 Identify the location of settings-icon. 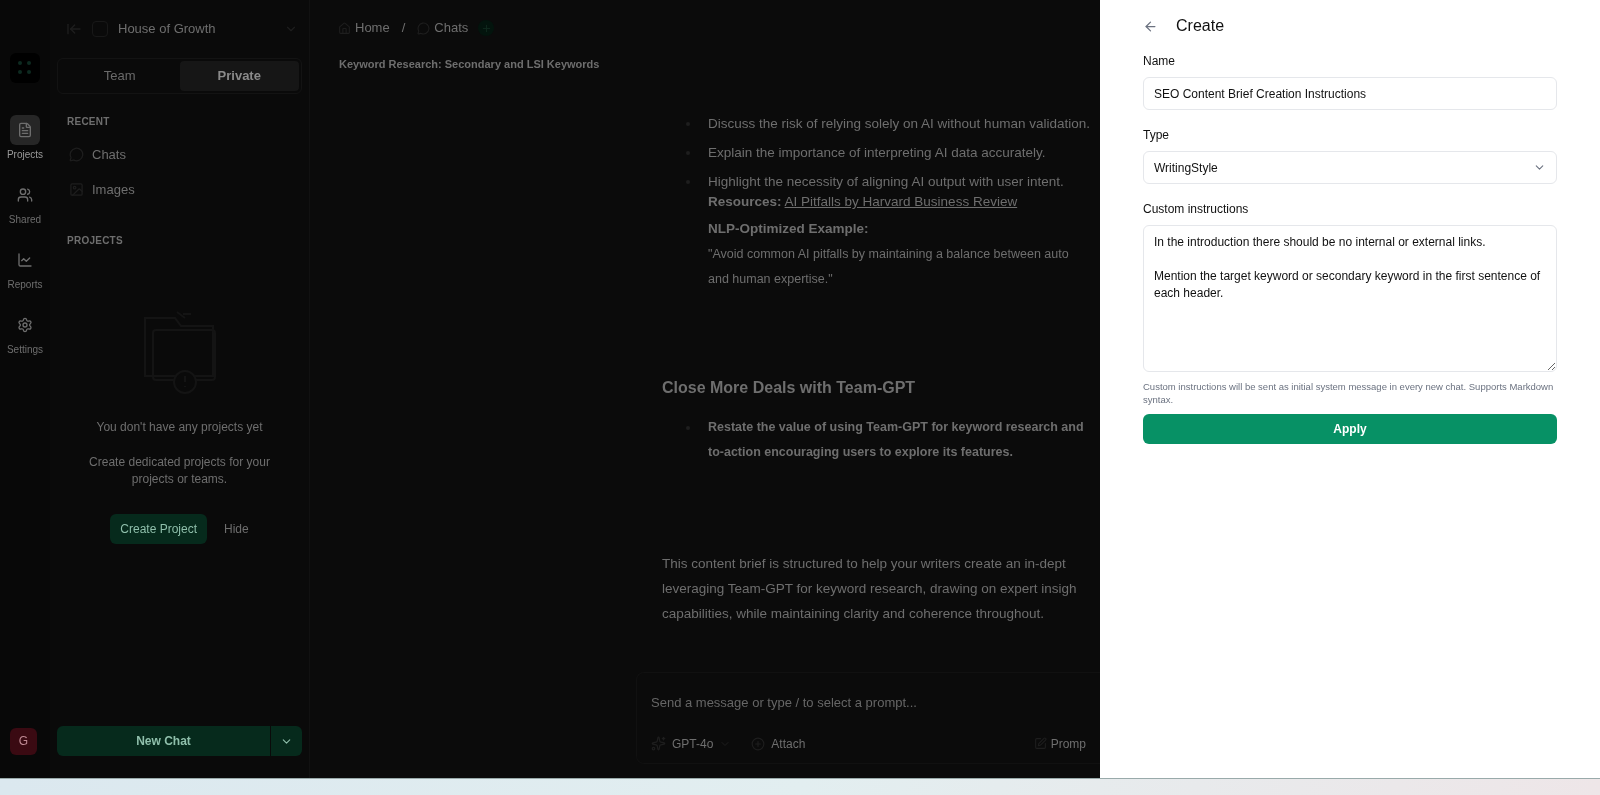
(25, 325).